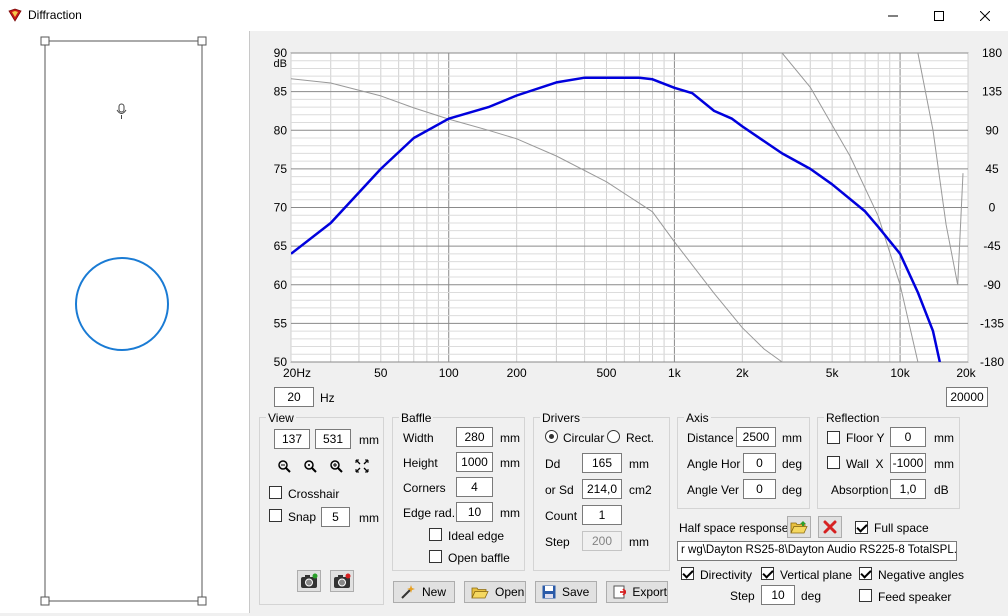 The image size is (1008, 616). Describe the element at coordinates (517, 373) in the screenshot. I see `x-tick-label: 200` at that location.